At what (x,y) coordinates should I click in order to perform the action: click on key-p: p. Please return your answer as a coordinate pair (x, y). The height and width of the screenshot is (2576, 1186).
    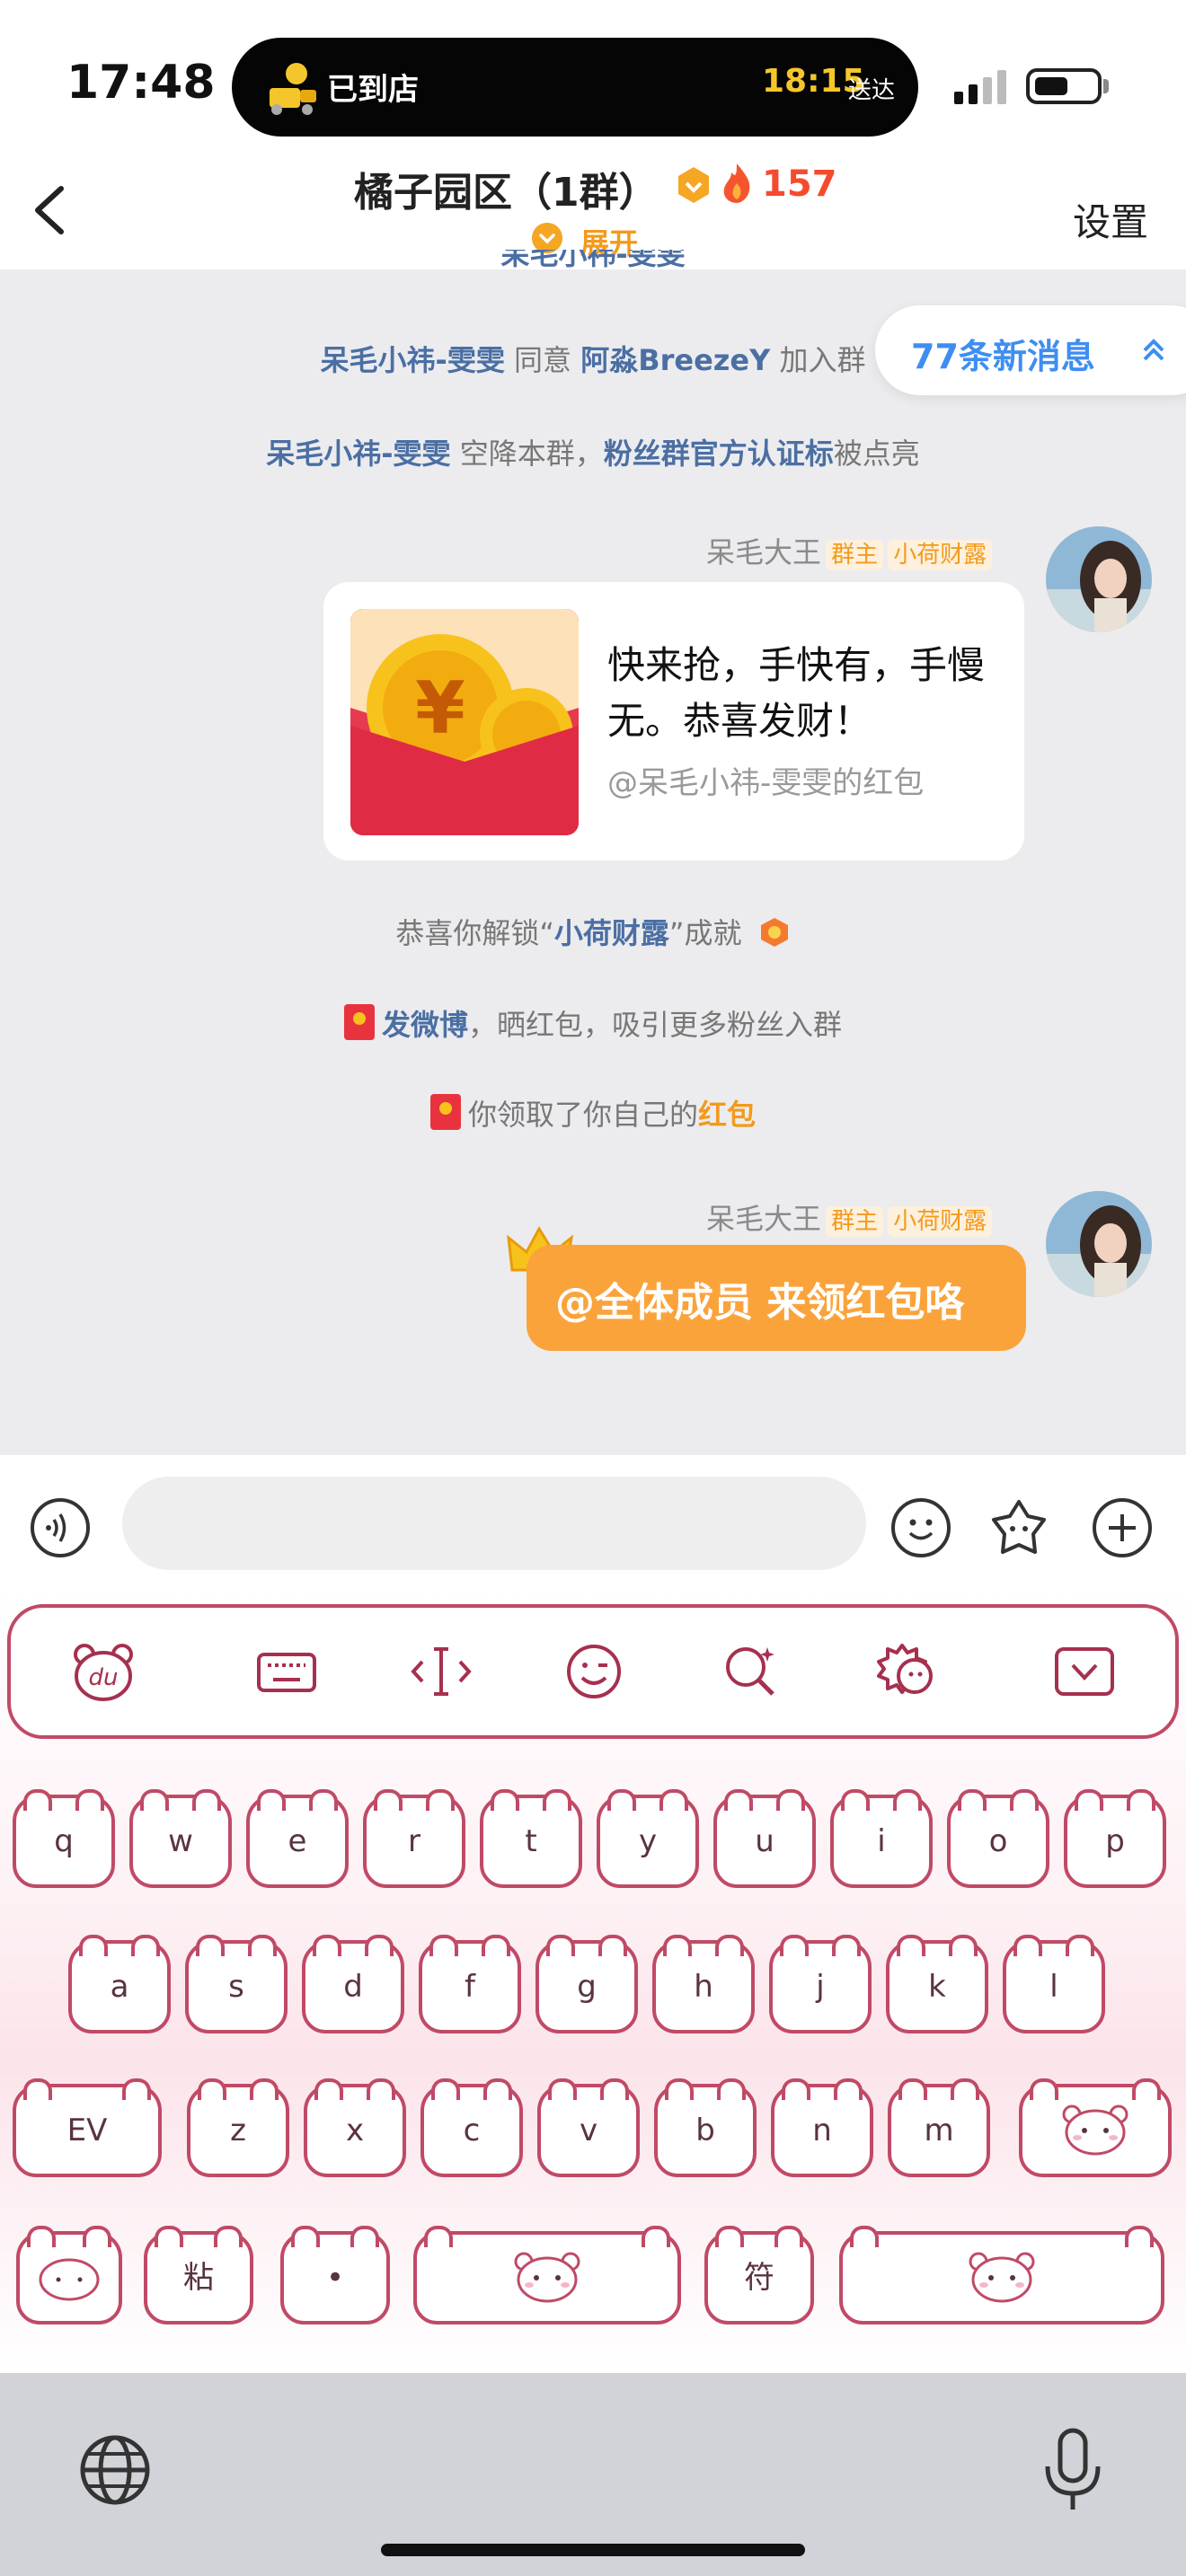
    Looking at the image, I should click on (1115, 1838).